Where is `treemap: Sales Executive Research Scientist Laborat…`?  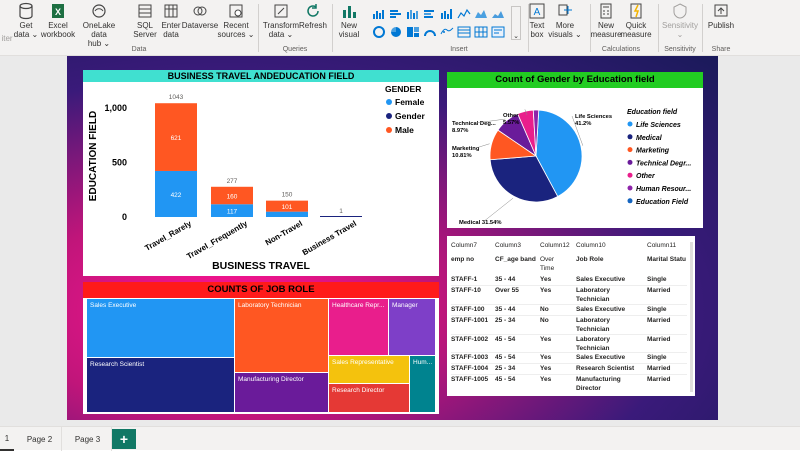 treemap: Sales Executive Research Scientist Laborat… is located at coordinates (261, 355).